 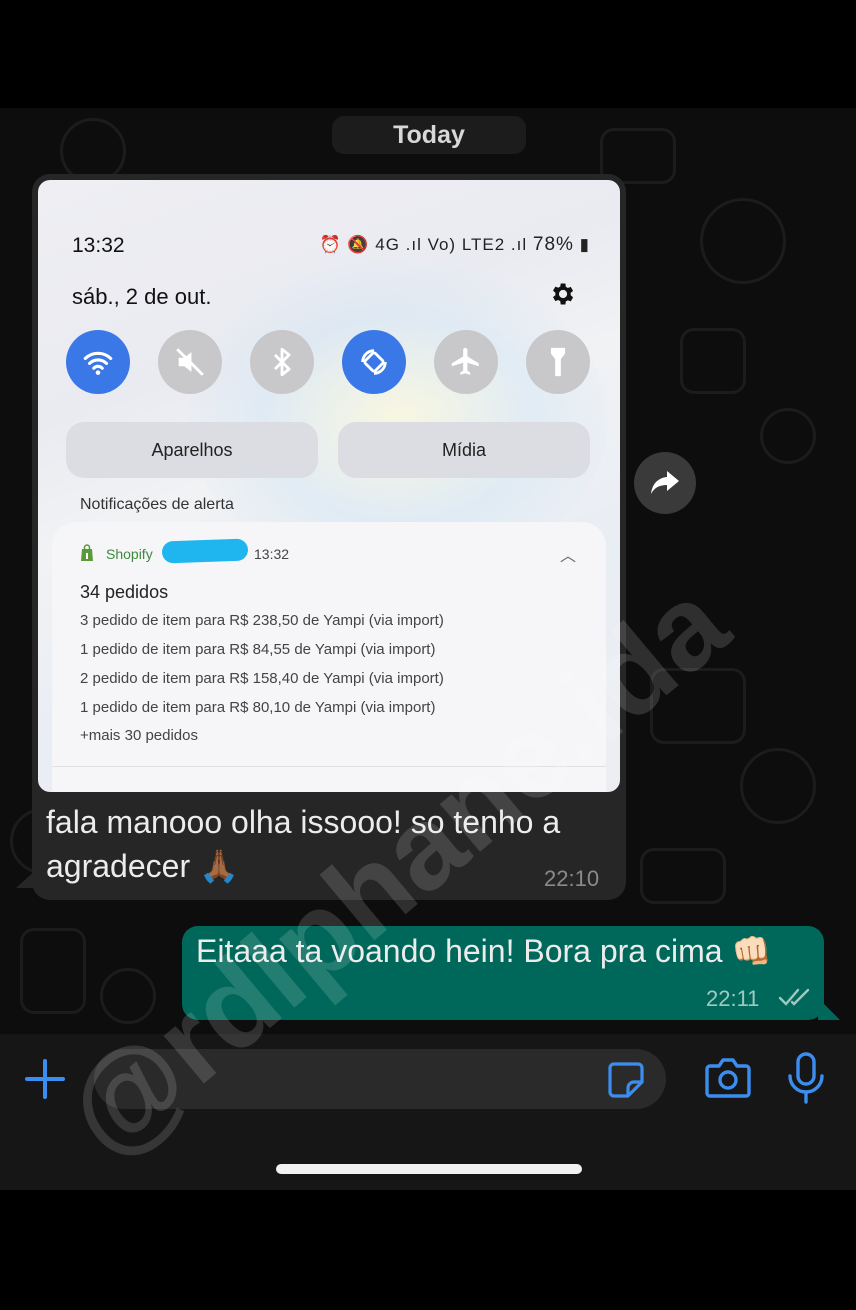 What do you see at coordinates (380, 1079) in the screenshot?
I see `message-input` at bounding box center [380, 1079].